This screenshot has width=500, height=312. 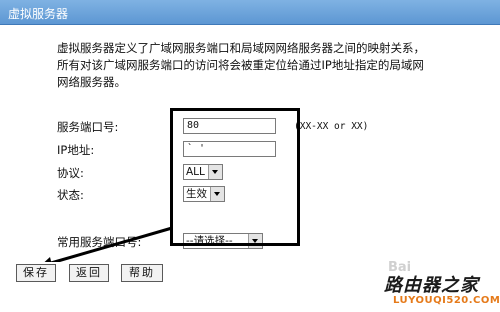 I want to click on help-button: 帮助, so click(x=142, y=273).